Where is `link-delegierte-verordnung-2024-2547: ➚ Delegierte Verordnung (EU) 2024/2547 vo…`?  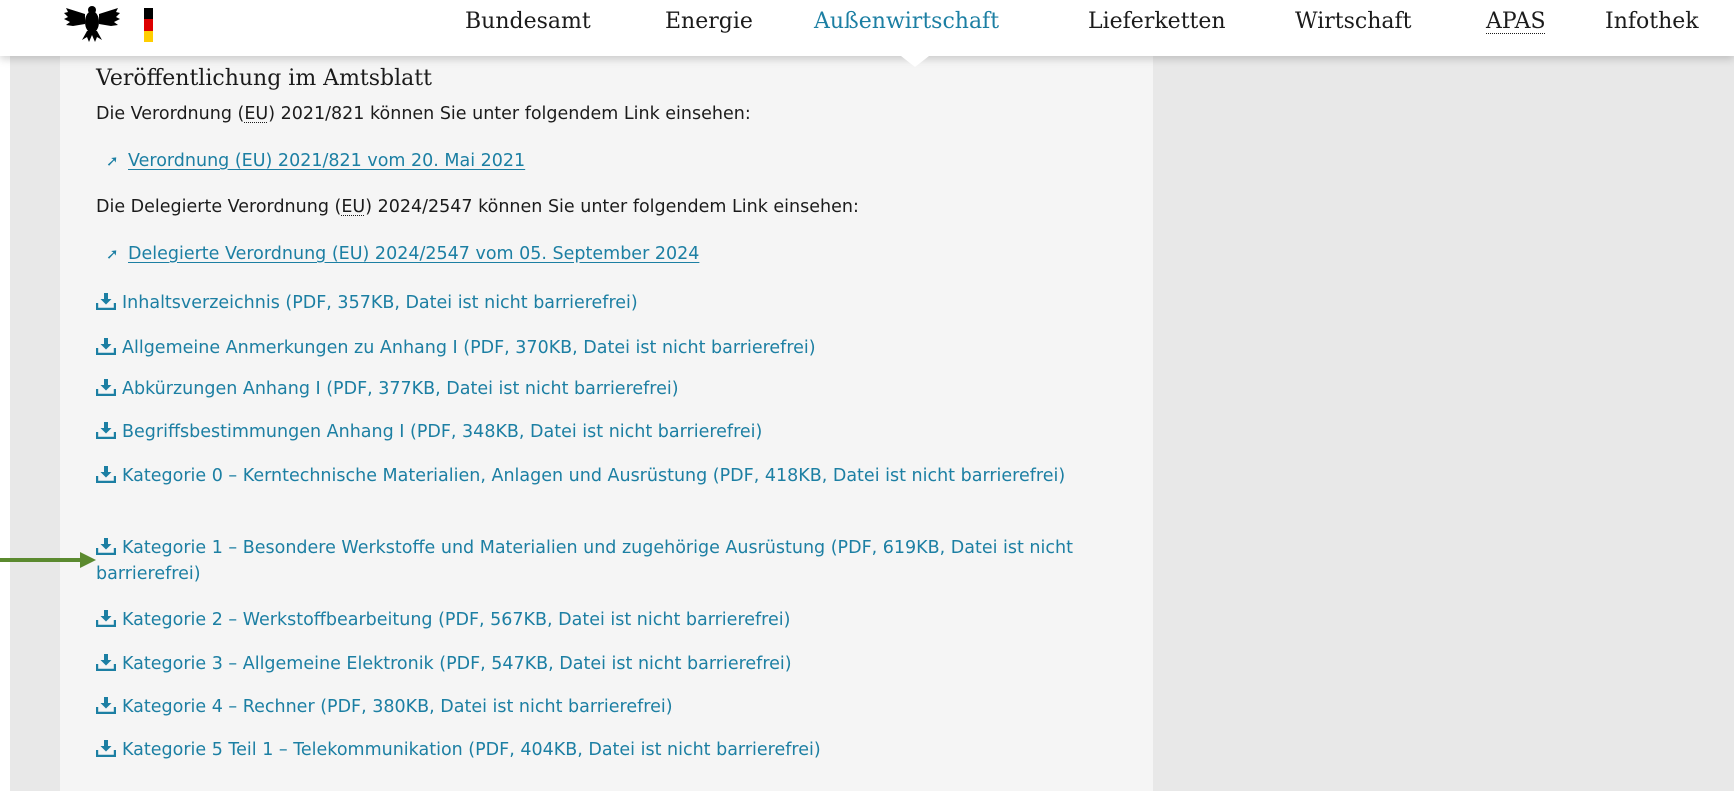
link-delegierte-verordnung-2024-2547: ➚ Delegierte Verordnung (EU) 2024/2547 vo… is located at coordinates (402, 254).